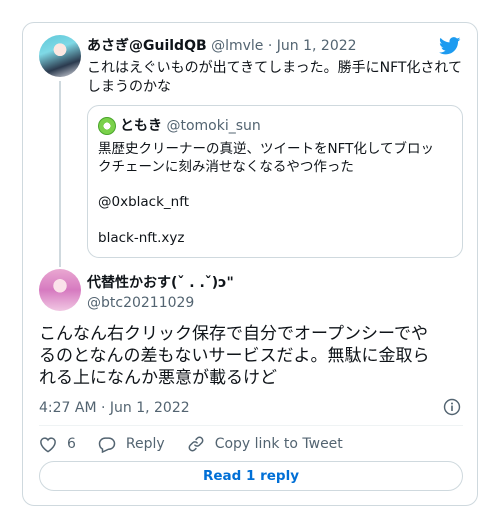 This screenshot has width=500, height=529. Describe the element at coordinates (60, 290) in the screenshot. I see `reply-avatar` at that location.